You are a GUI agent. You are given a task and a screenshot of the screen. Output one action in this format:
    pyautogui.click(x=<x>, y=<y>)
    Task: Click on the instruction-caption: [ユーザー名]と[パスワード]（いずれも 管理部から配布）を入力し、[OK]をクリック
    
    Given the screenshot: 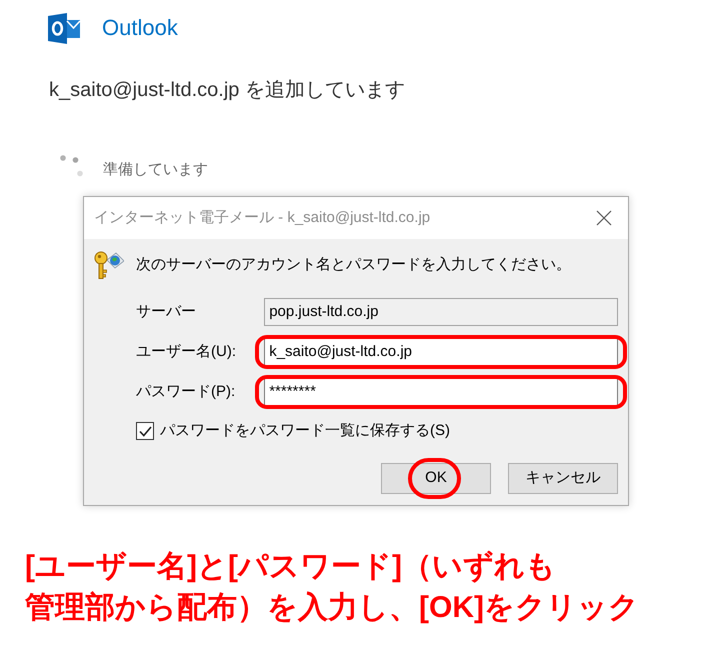 What is the action you would take?
    pyautogui.click(x=332, y=587)
    